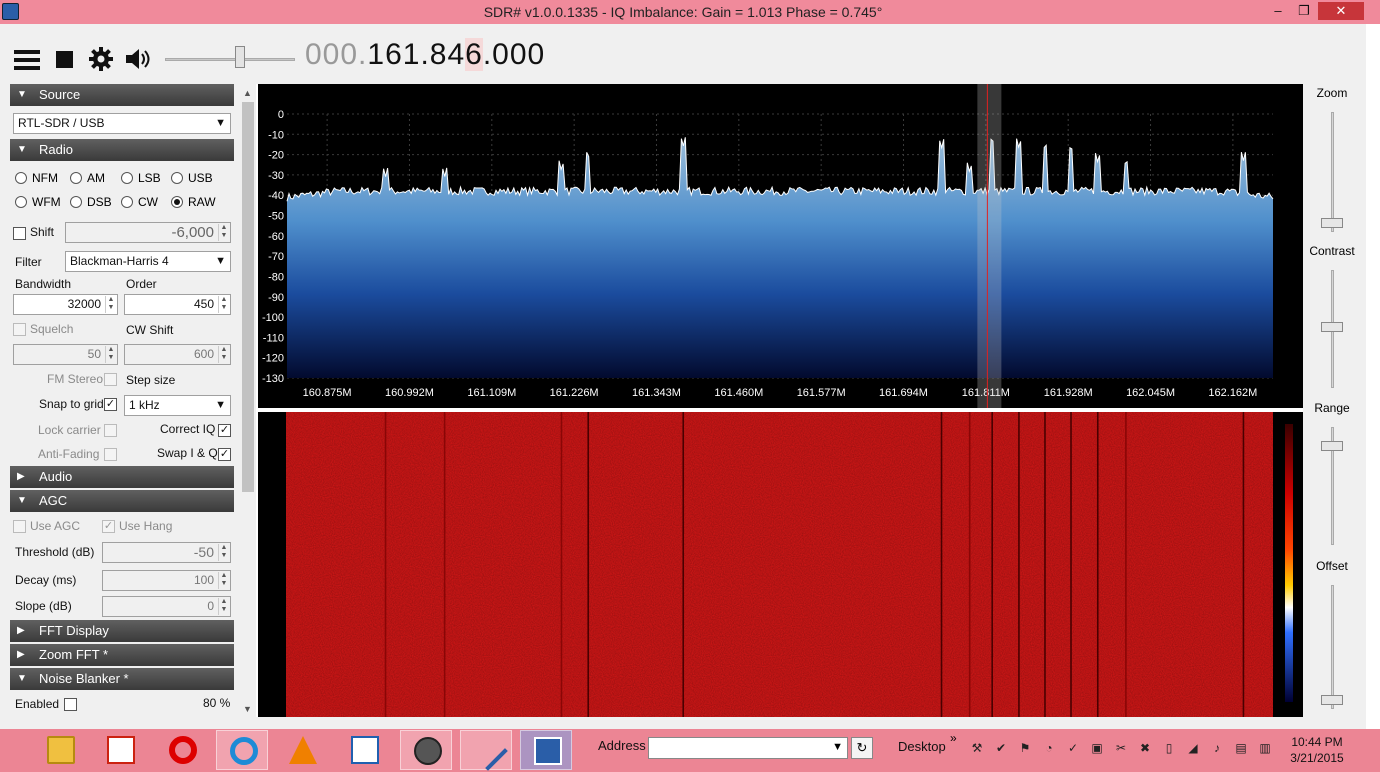 The width and height of the screenshot is (1380, 772). I want to click on contrast-slider-thumb, so click(1332, 327).